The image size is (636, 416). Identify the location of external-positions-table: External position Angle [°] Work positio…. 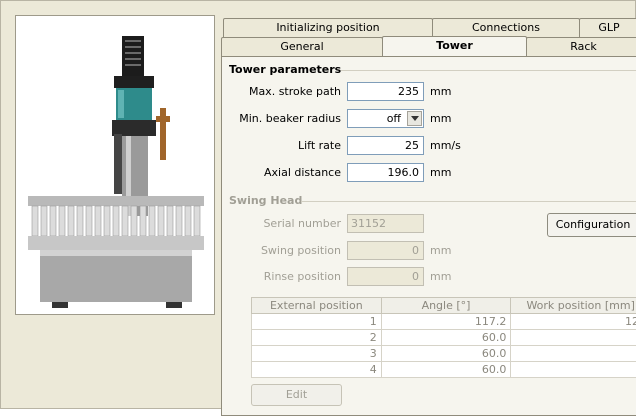
(443, 337).